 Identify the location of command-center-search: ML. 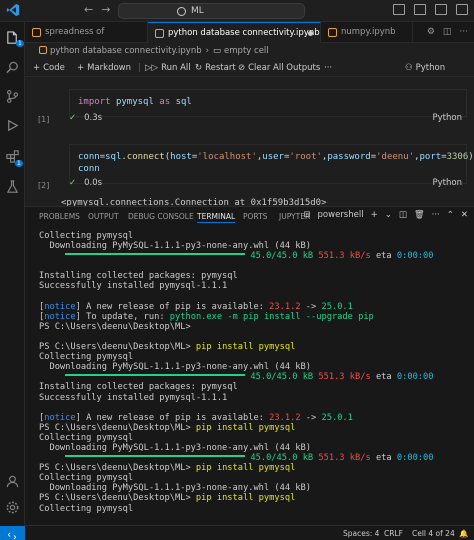
(211, 11).